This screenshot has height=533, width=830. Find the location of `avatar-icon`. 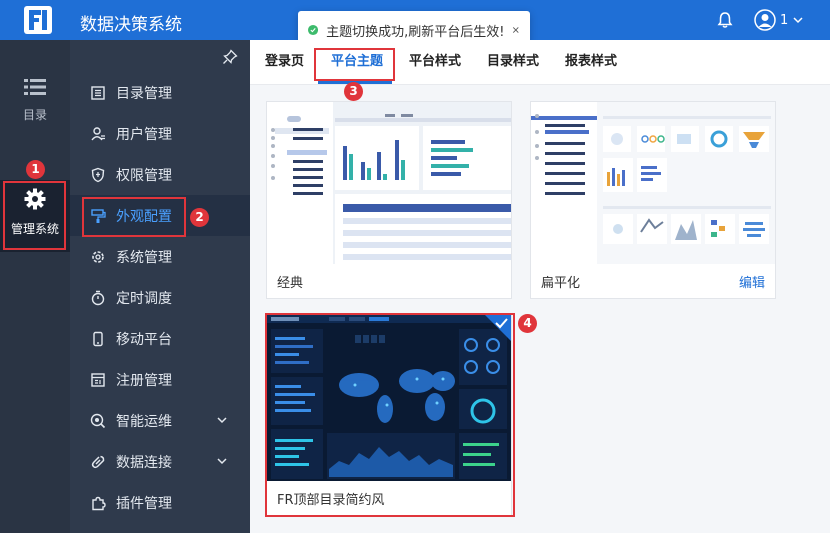

avatar-icon is located at coordinates (765, 20).